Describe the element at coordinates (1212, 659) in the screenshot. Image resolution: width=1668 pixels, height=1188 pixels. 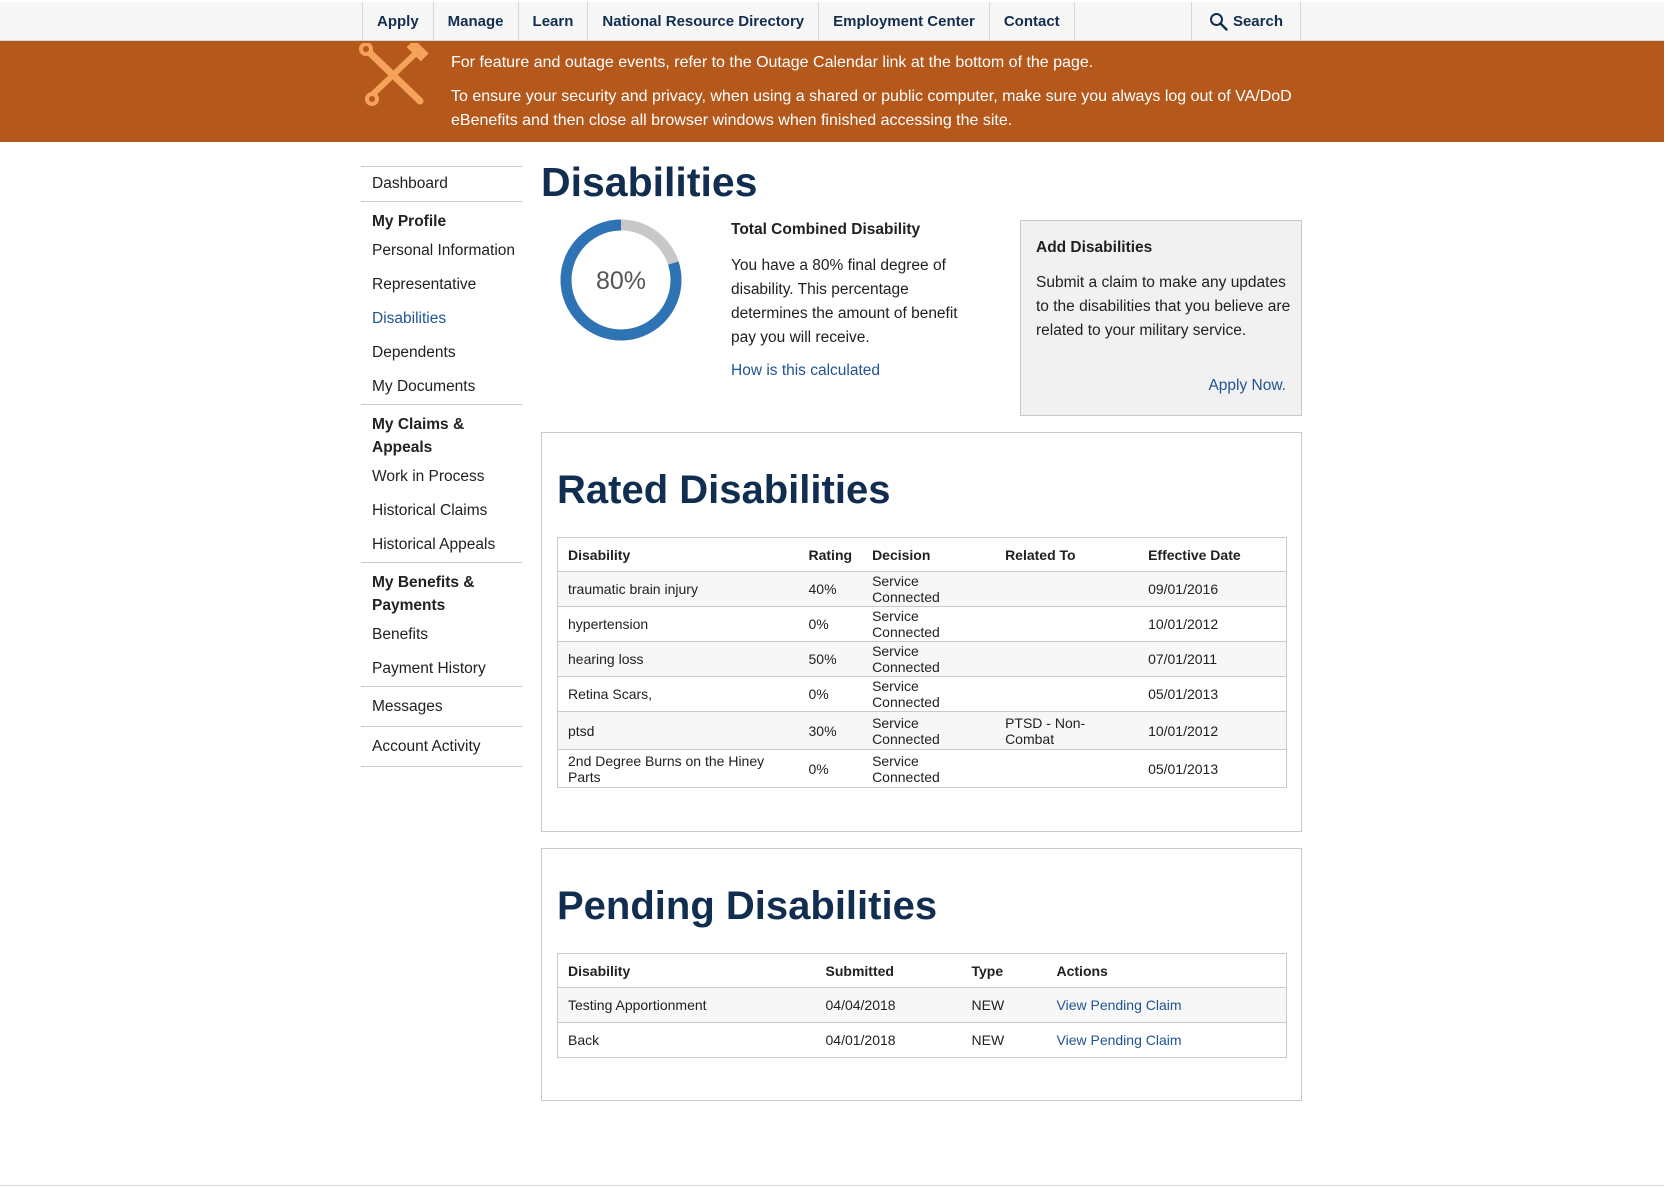
I see `effective-date-cell: 07/01/2011` at that location.